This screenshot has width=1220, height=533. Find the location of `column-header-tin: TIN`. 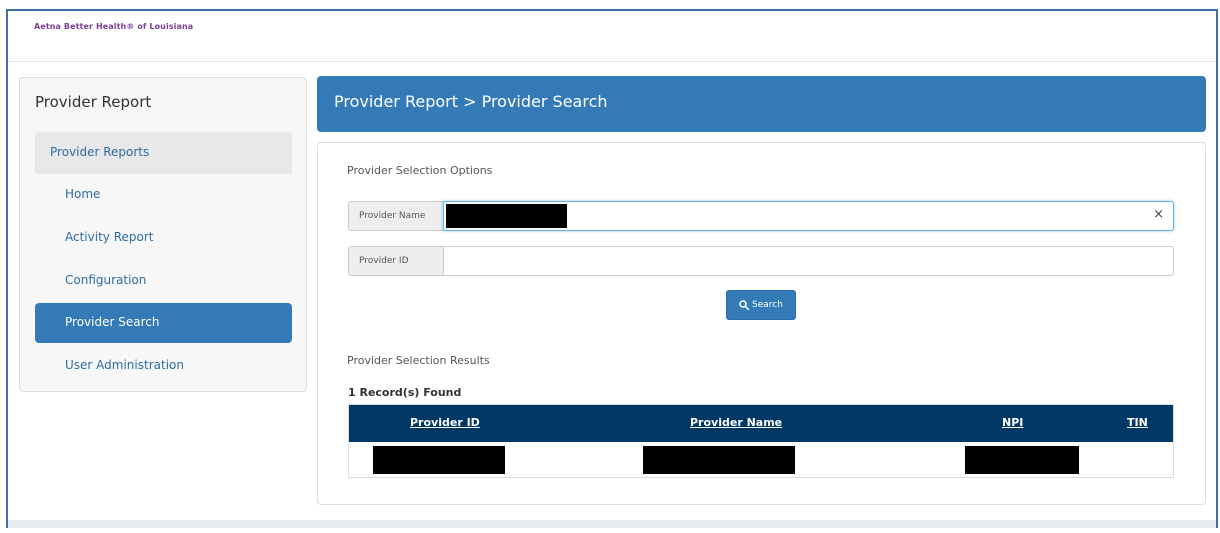

column-header-tin: TIN is located at coordinates (1137, 422).